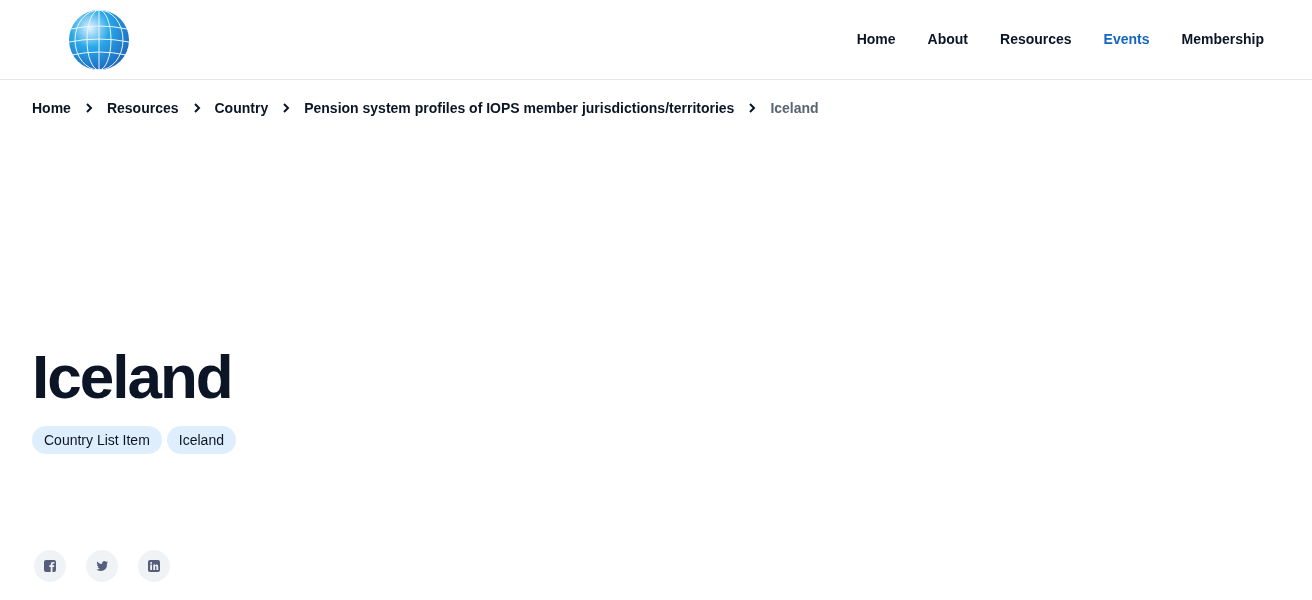 The image size is (1312, 600). I want to click on breadcrumb-link: Country, so click(241, 108).